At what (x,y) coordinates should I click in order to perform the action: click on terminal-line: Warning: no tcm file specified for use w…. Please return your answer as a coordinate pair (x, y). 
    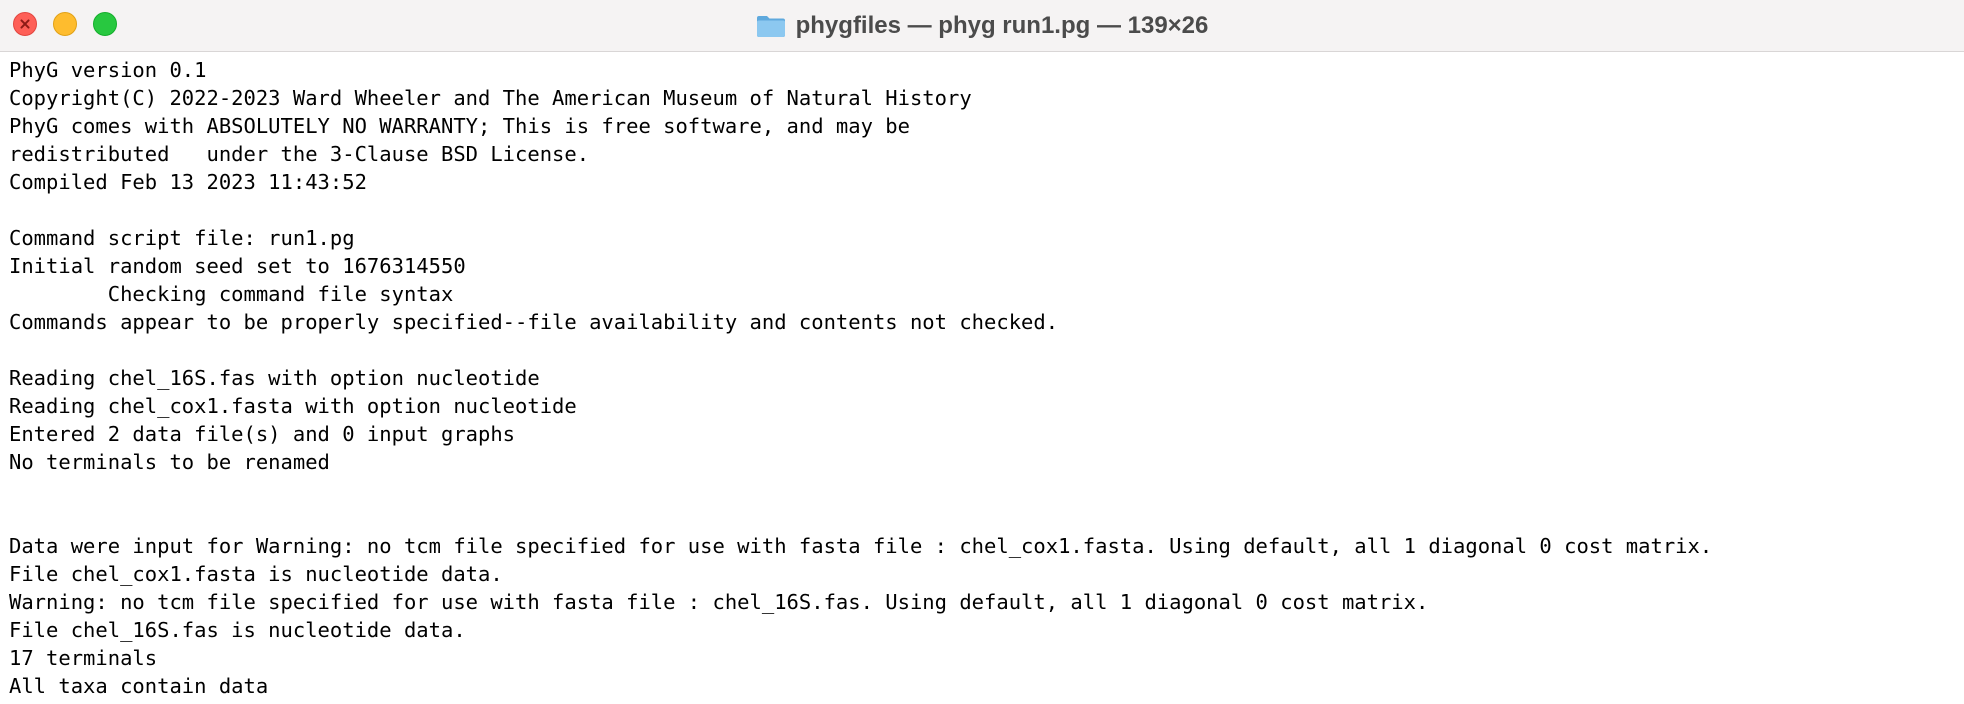
    Looking at the image, I should click on (719, 602).